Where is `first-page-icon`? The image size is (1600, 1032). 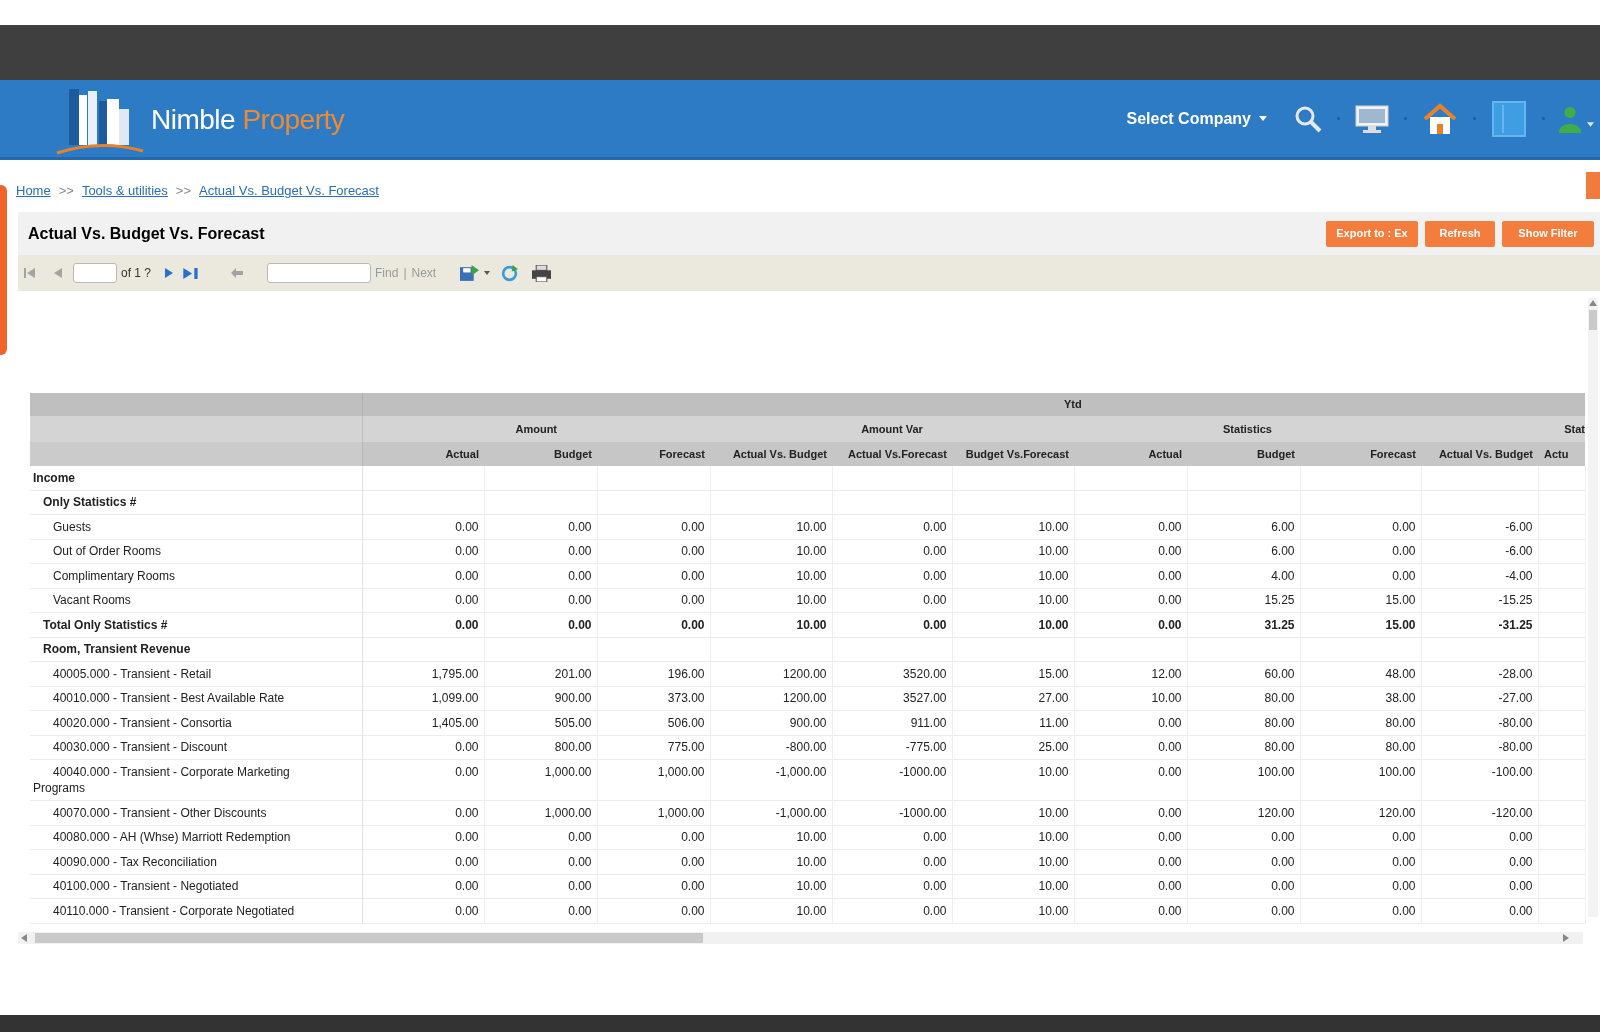 first-page-icon is located at coordinates (30, 273).